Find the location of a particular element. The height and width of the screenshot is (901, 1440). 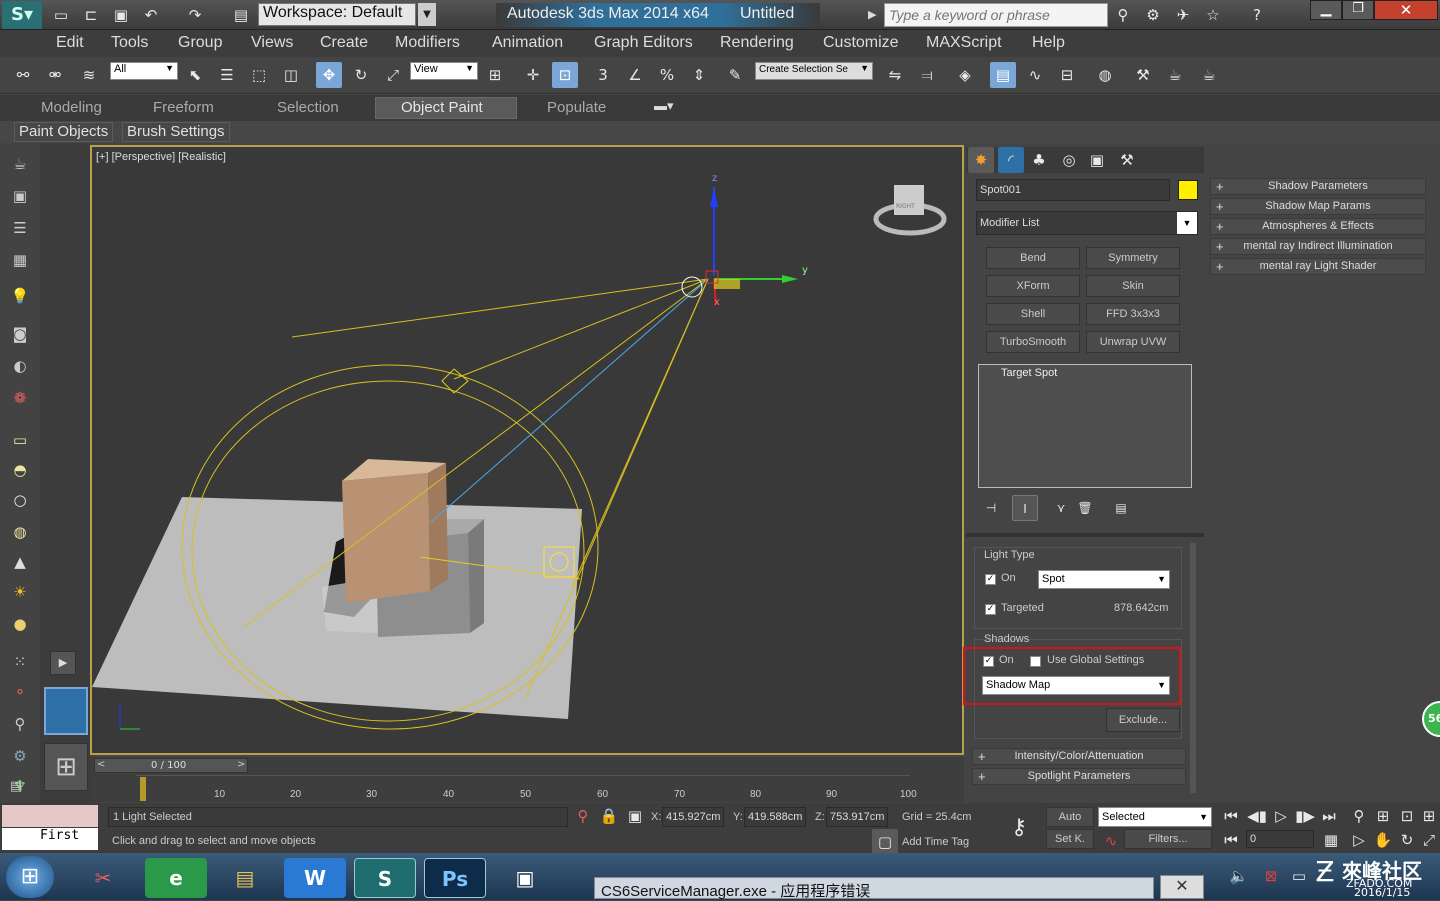

command-panel-scrollbar is located at coordinates (1193, 668).